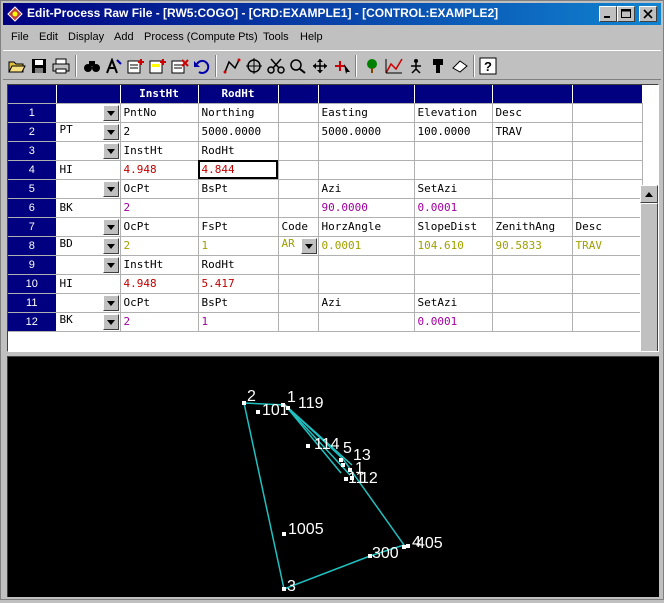 Image resolution: width=664 pixels, height=603 pixels. Describe the element at coordinates (626, 14) in the screenshot. I see `maximize-button` at that location.